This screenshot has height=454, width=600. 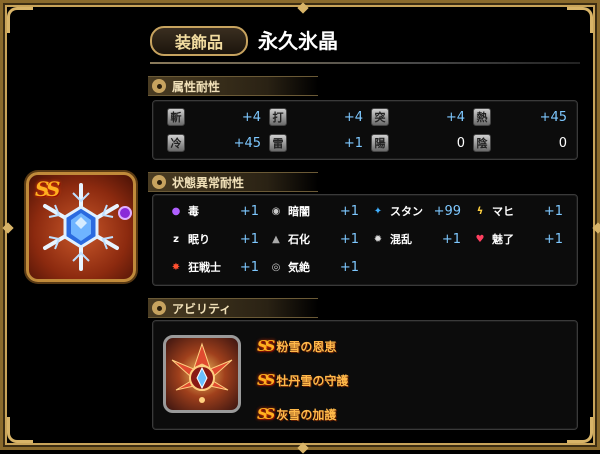 What do you see at coordinates (196, 86) in the screenshot?
I see `section-title: 属性耐性` at bounding box center [196, 86].